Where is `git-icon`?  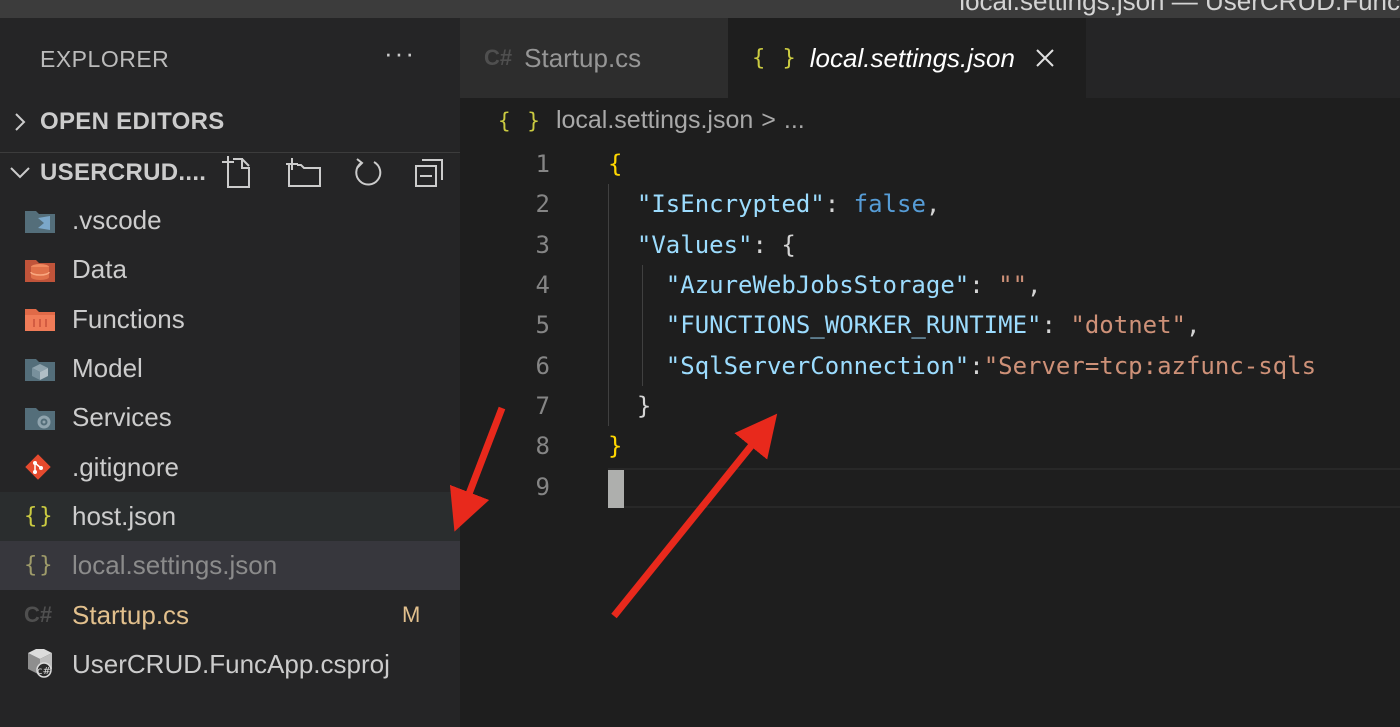 git-icon is located at coordinates (42, 467).